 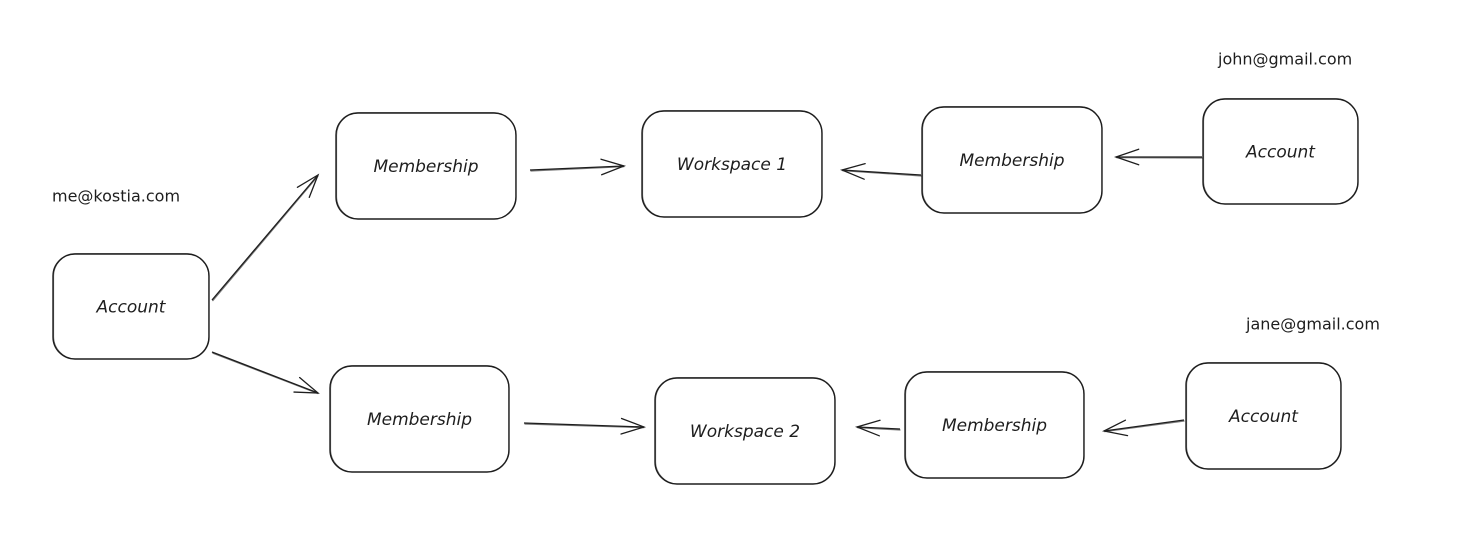 I want to click on edge-account-me-to-membership-me-ws1, so click(x=265, y=237).